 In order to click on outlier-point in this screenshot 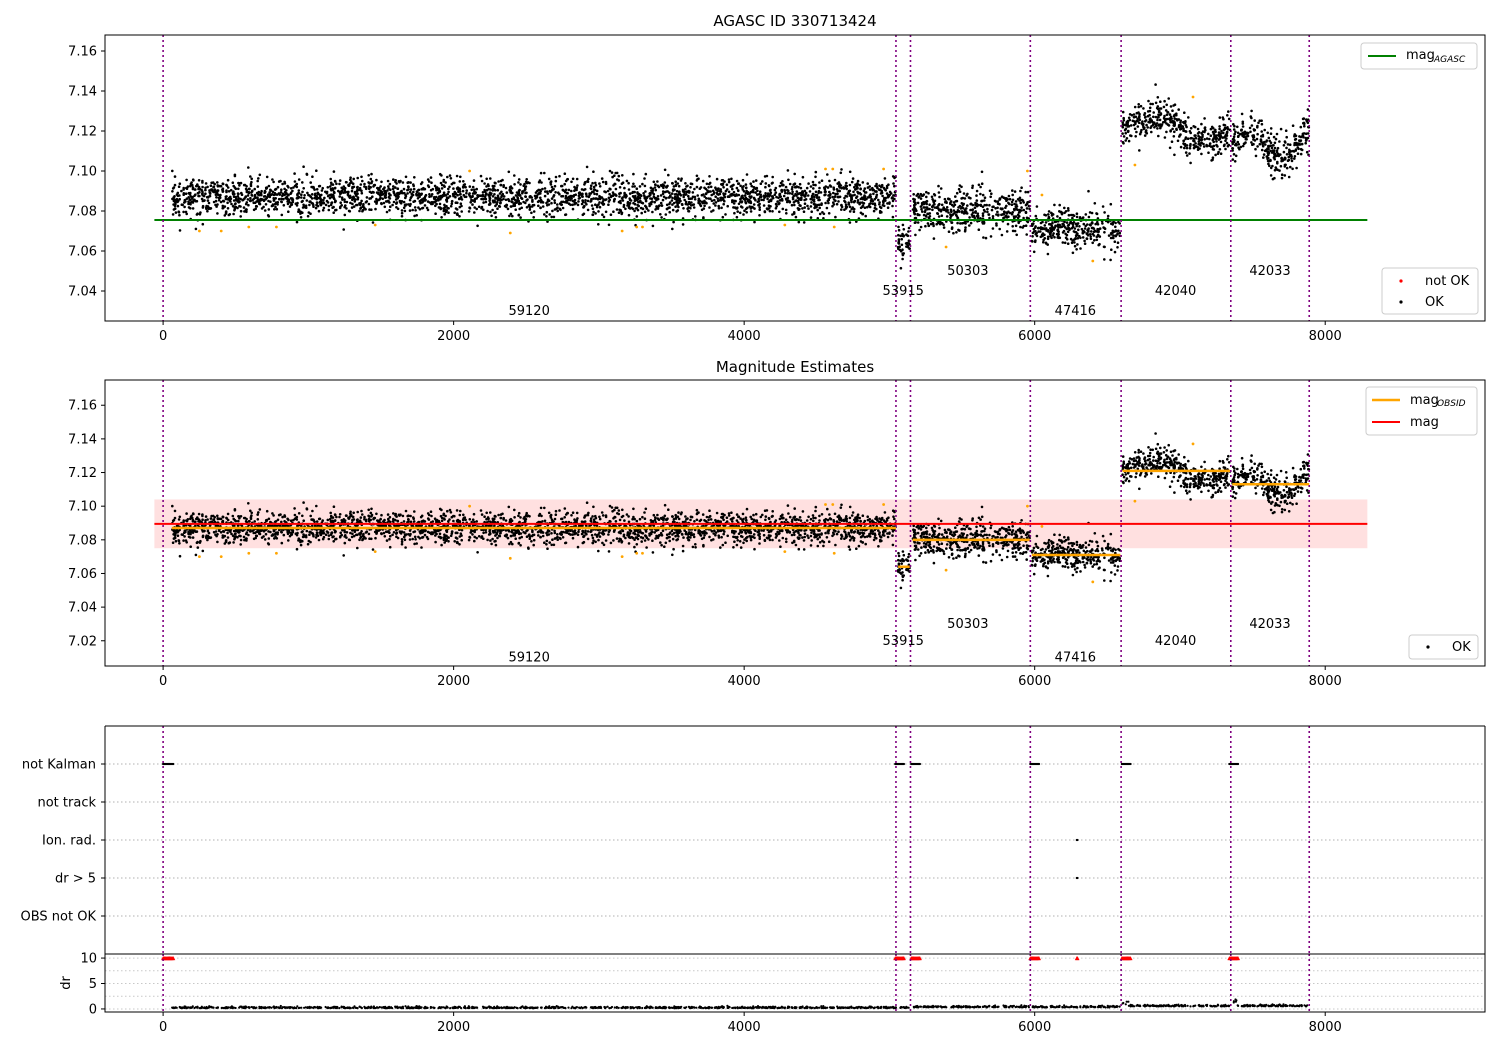, I will do `click(834, 227)`.